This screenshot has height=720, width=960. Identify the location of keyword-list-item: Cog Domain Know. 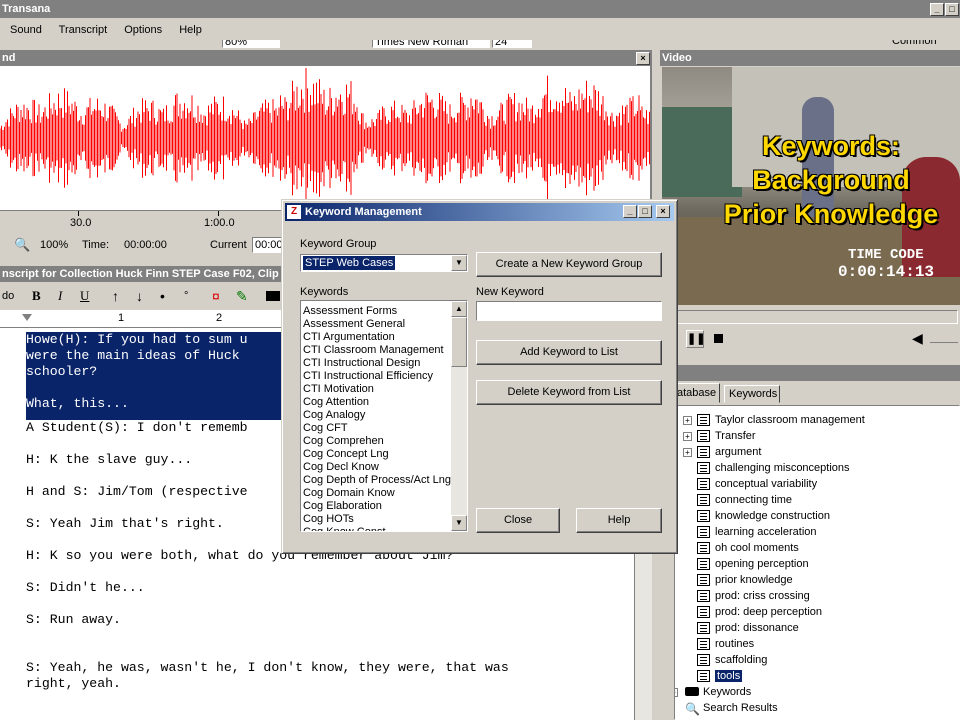
(376, 493).